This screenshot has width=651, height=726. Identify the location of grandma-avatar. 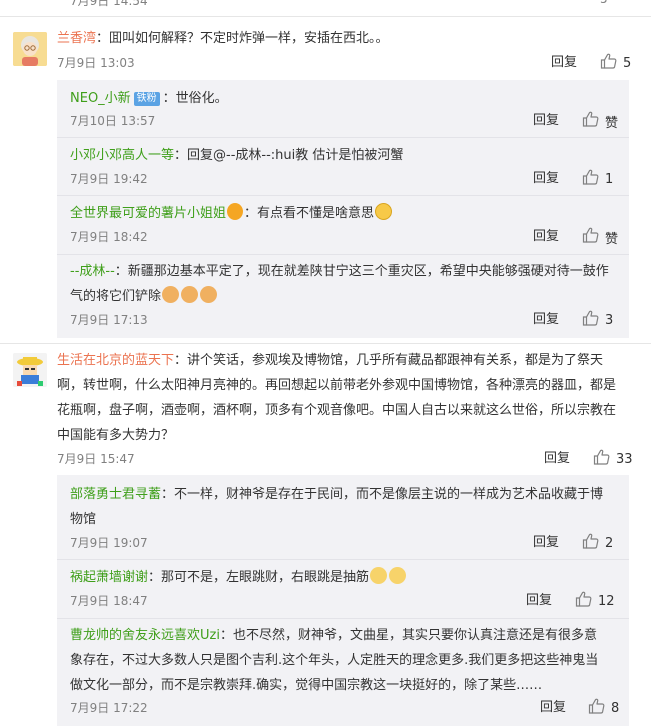
(30, 49).